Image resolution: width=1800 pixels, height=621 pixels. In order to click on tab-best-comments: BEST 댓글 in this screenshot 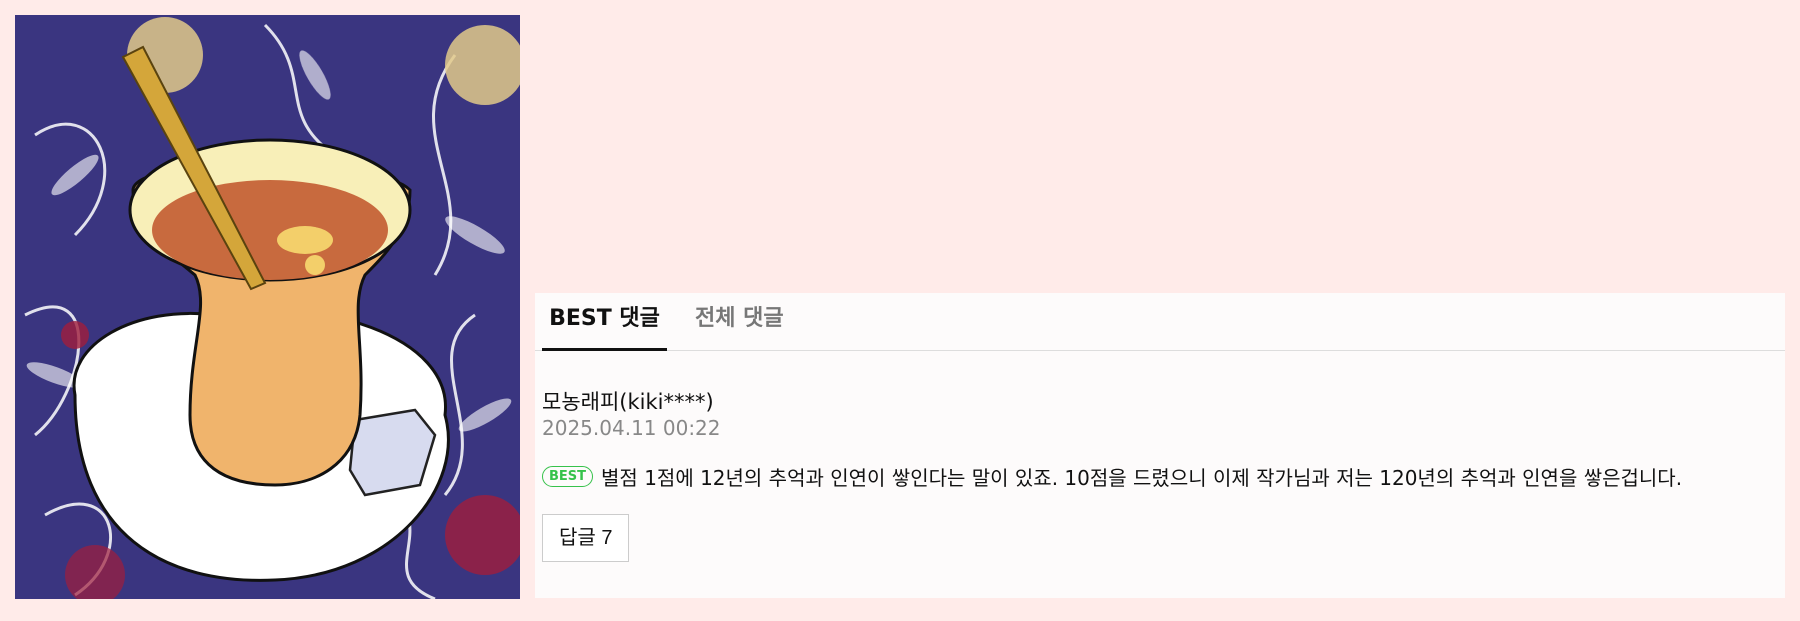, I will do `click(604, 322)`.